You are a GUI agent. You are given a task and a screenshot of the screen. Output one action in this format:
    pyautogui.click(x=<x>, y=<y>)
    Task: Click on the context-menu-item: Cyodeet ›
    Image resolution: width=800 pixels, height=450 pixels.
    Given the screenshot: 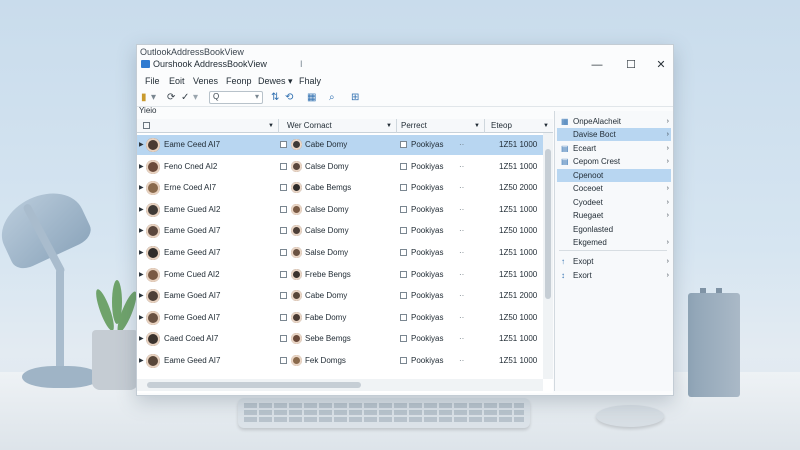 What is the action you would take?
    pyautogui.click(x=614, y=202)
    